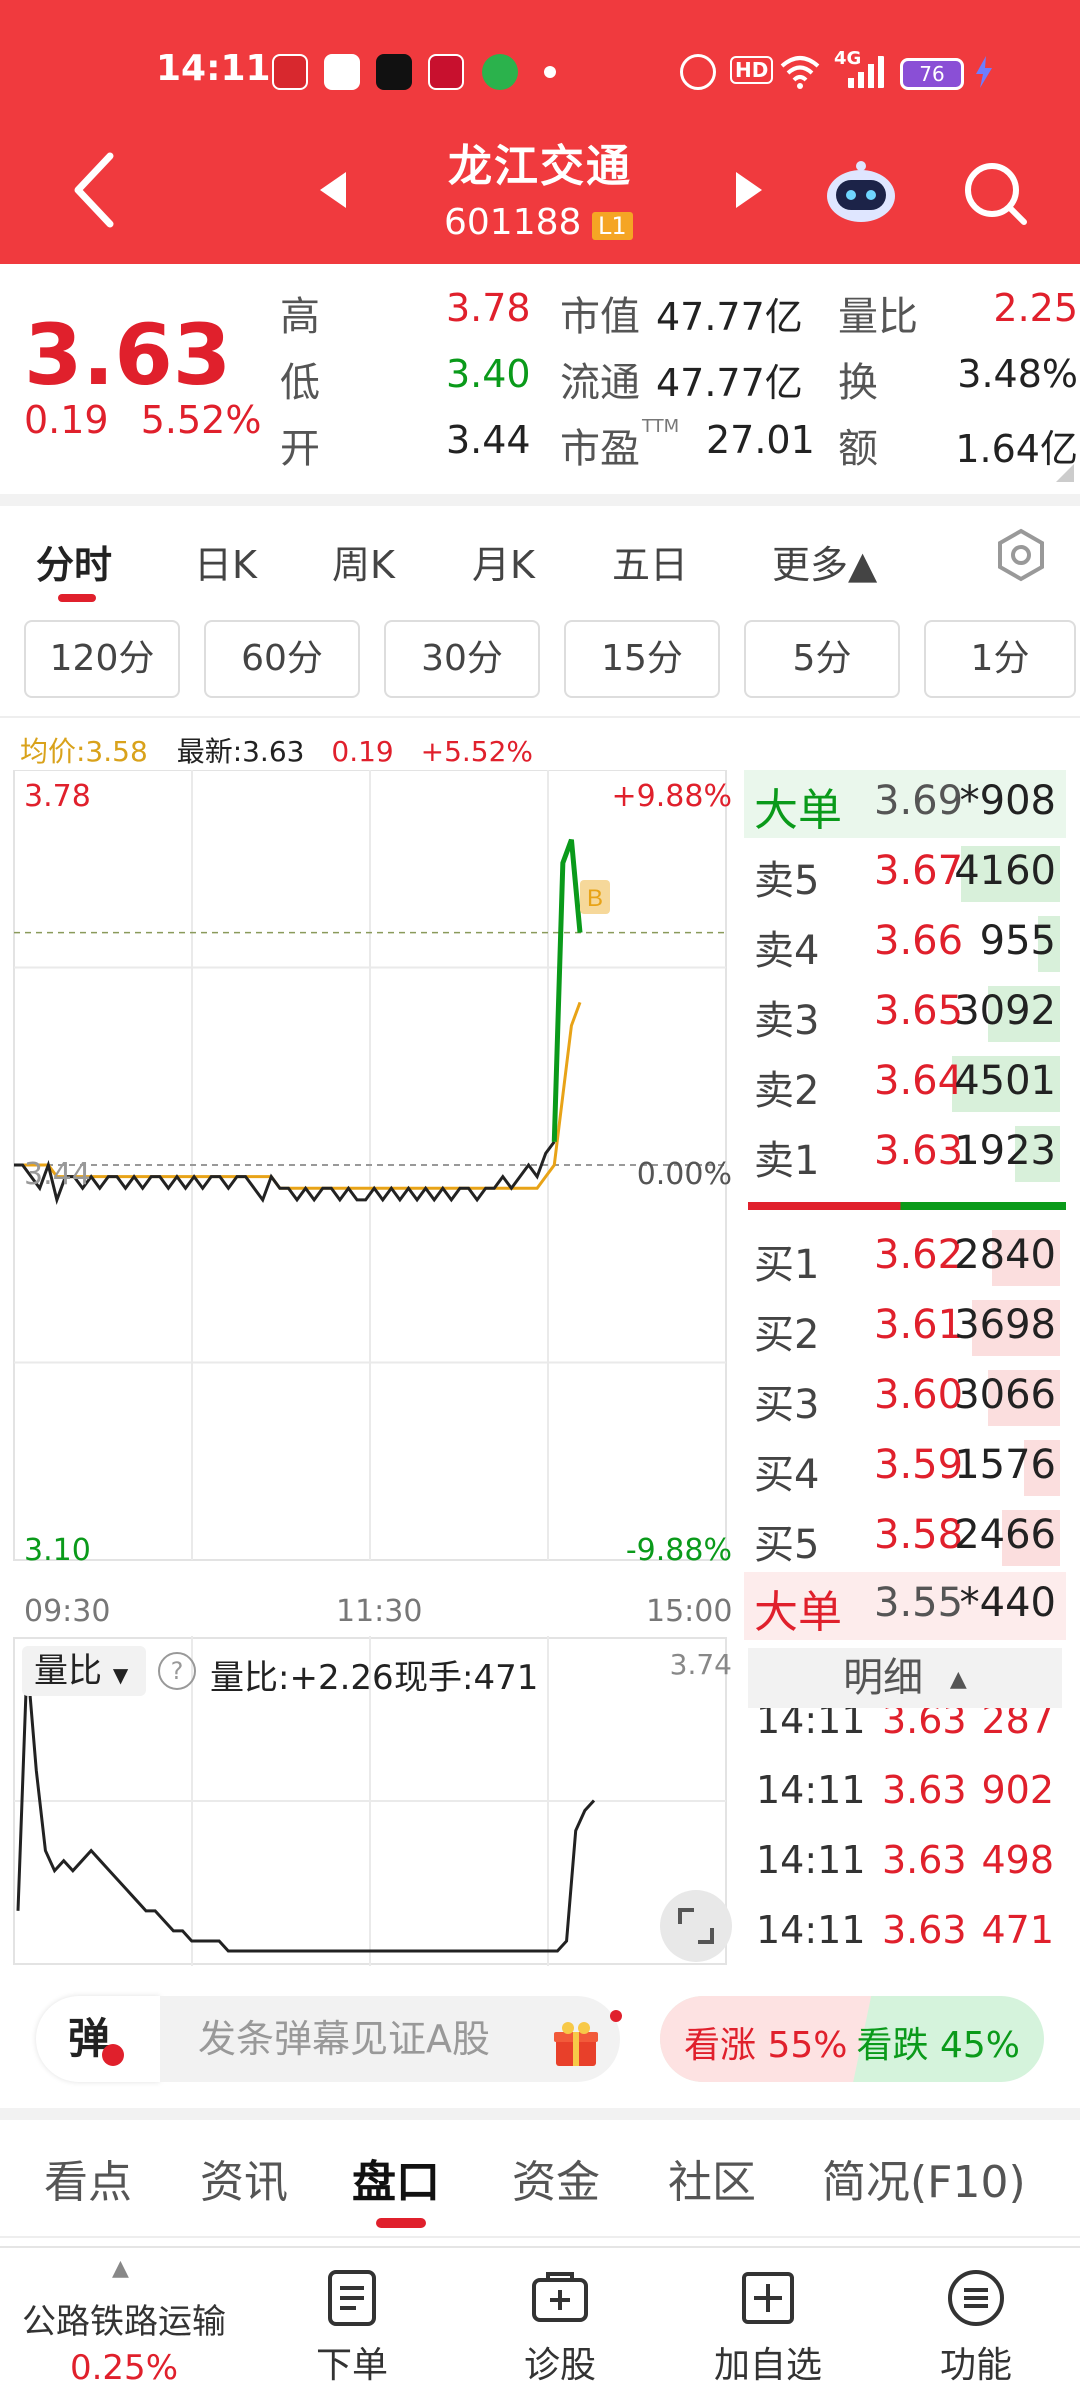  I want to click on order-level-row: 卖1 3.63 1923, so click(905, 1154).